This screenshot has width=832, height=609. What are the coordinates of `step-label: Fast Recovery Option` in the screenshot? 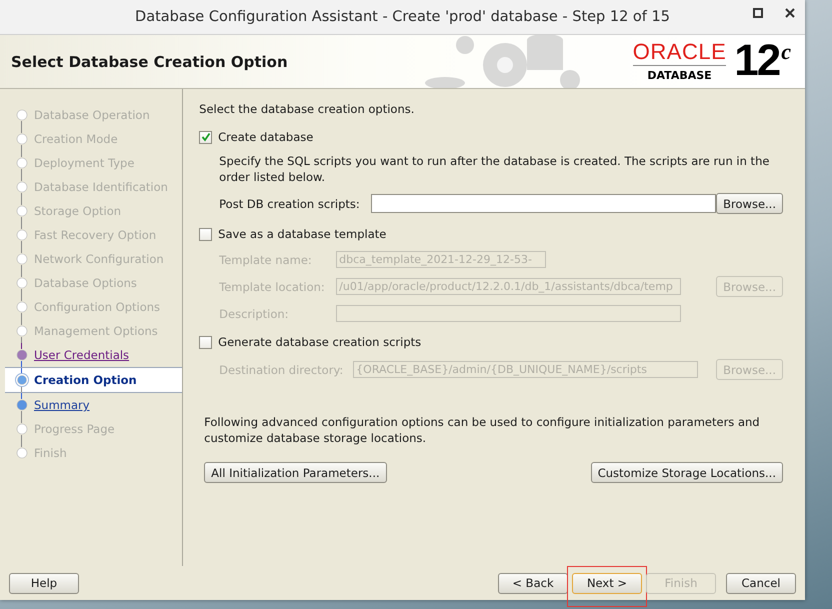 It's located at (95, 235).